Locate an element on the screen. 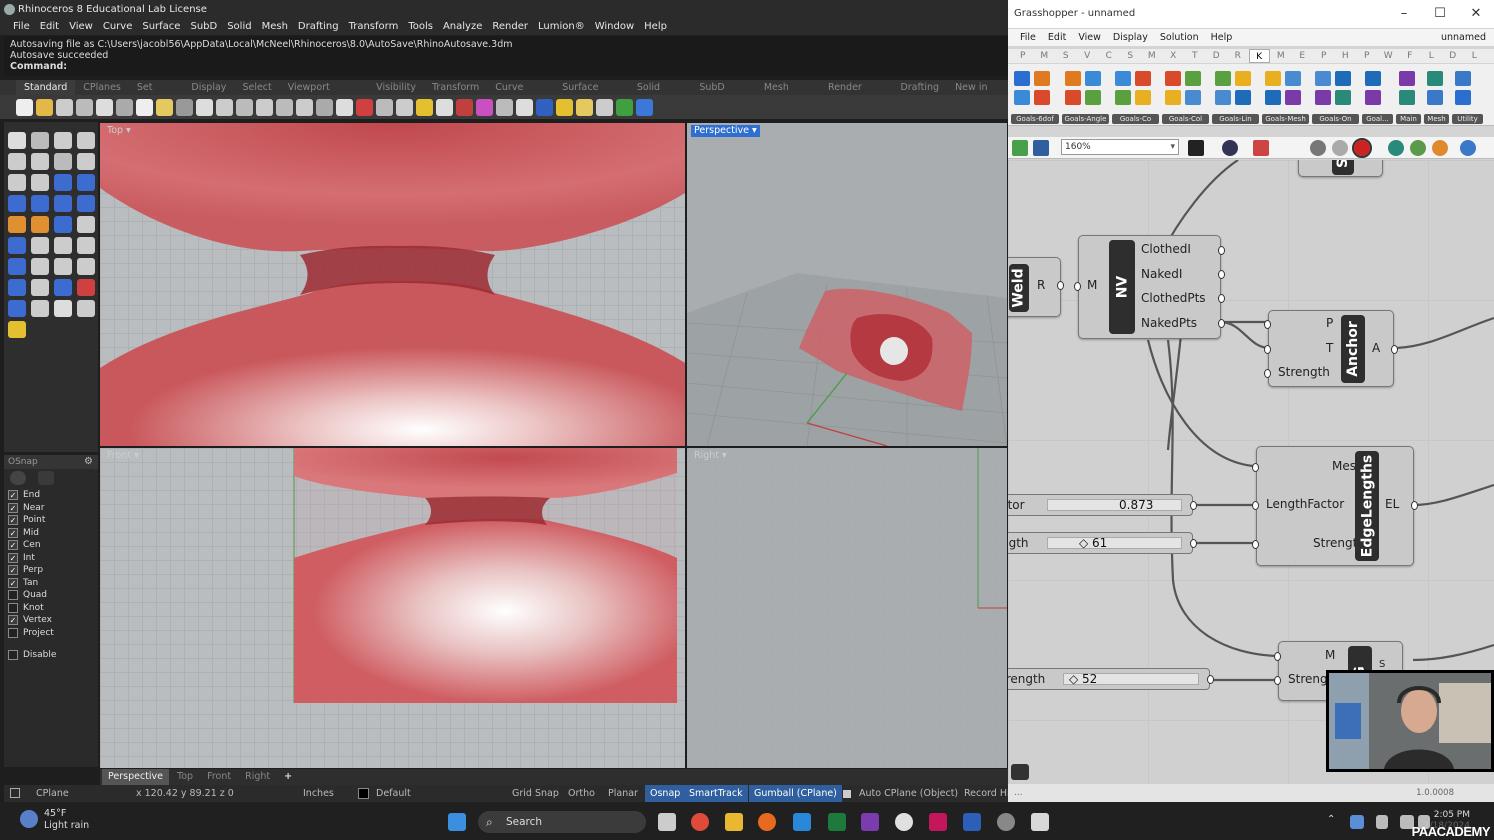 The width and height of the screenshot is (1494, 840). tab-mesh-tools: Mesh Tools is located at coordinates (788, 94).